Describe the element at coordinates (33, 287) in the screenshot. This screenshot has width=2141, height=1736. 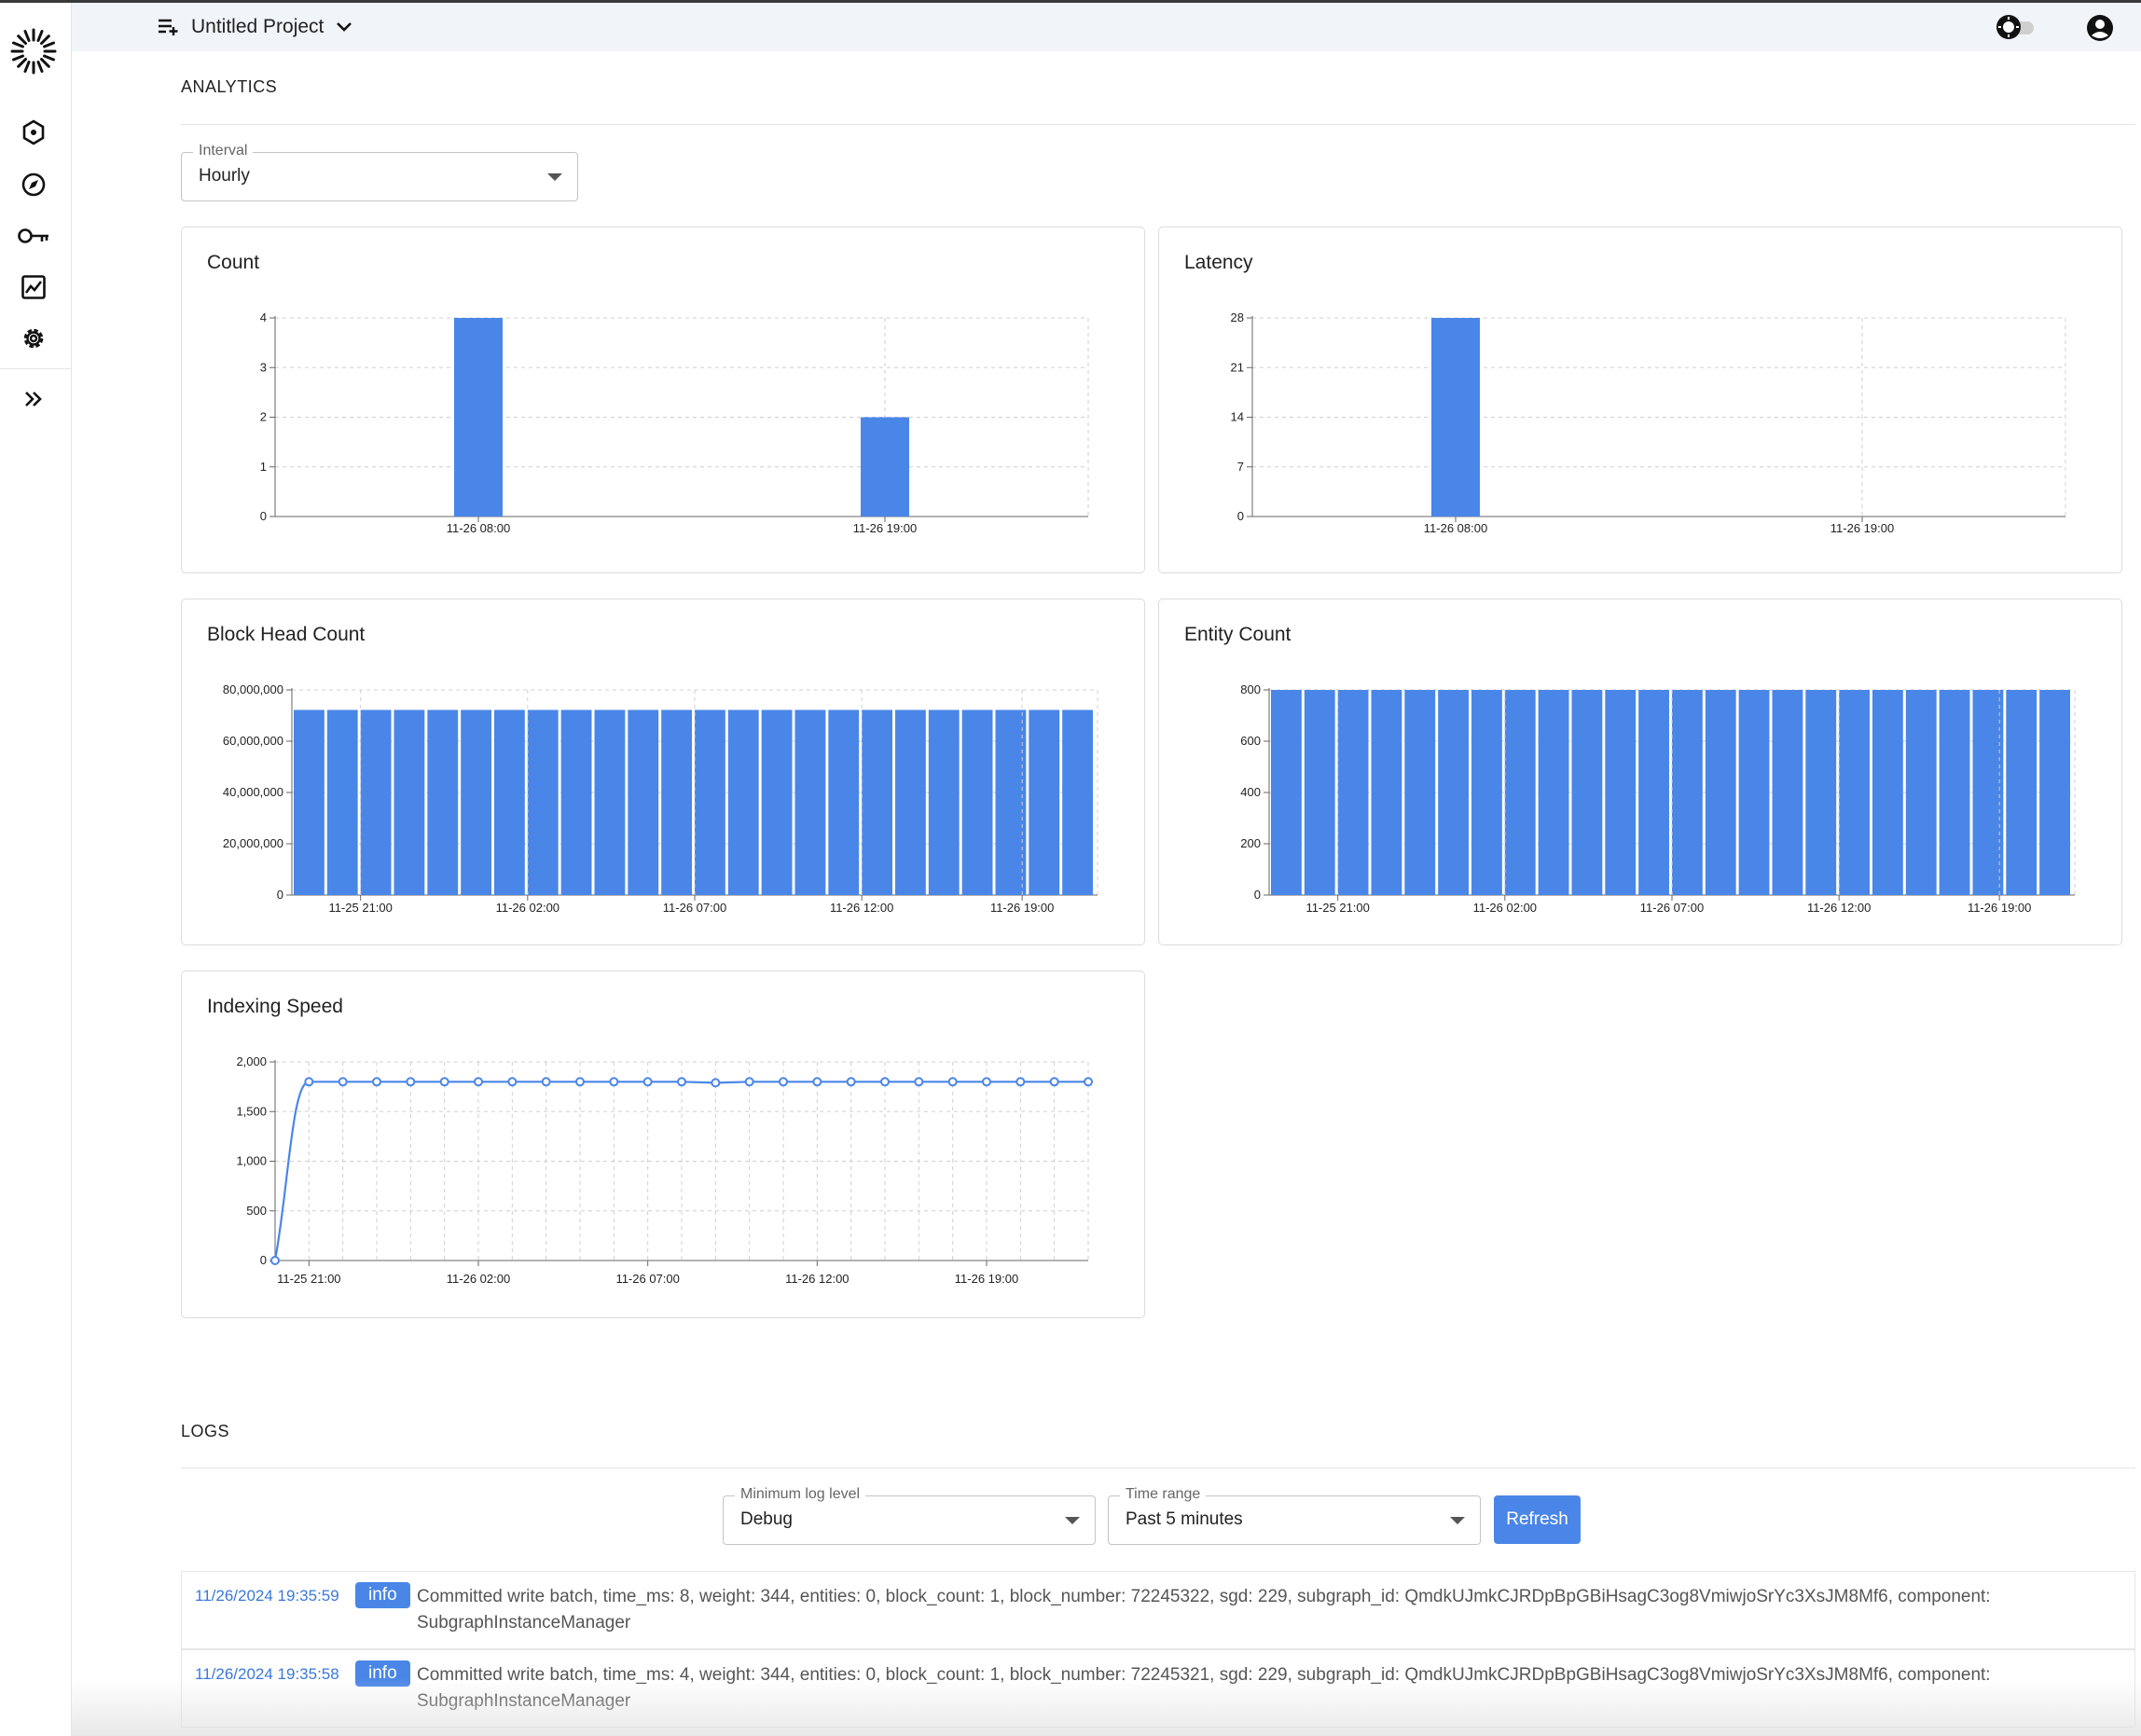
I see `sidebar-item-analytics` at that location.